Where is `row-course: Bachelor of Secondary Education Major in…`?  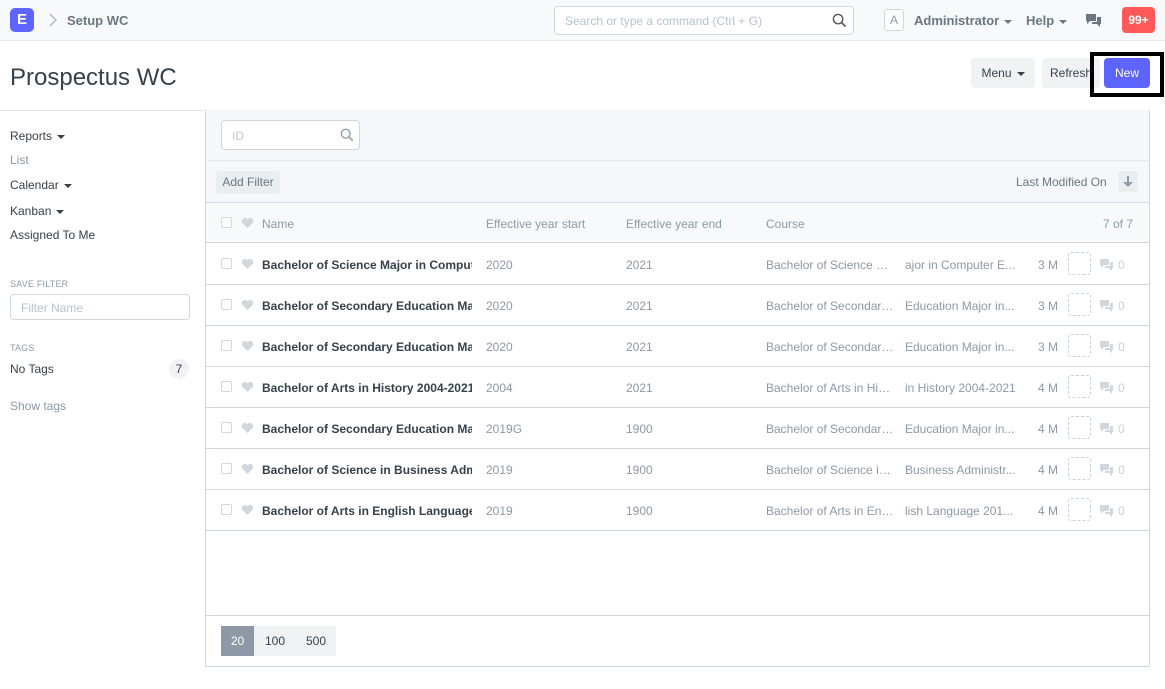
row-course: Bachelor of Secondary Education Major in… is located at coordinates (830, 306).